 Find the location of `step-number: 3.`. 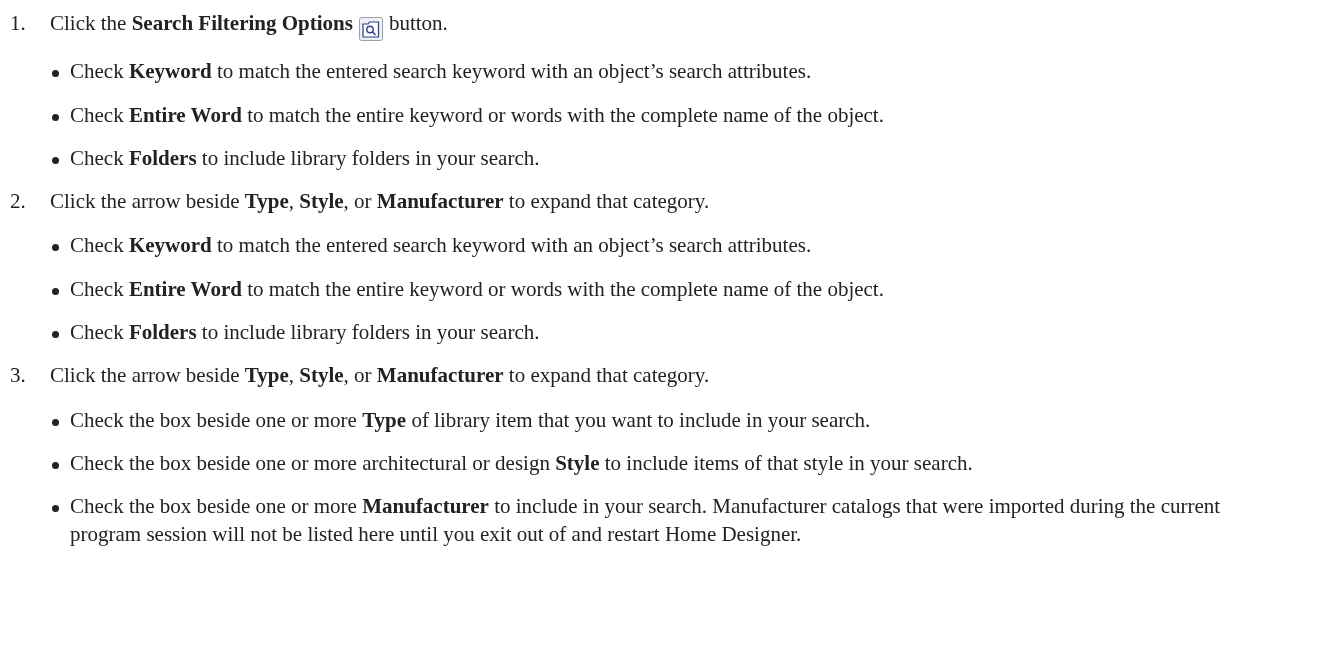

step-number: 3. is located at coordinates (18, 376).